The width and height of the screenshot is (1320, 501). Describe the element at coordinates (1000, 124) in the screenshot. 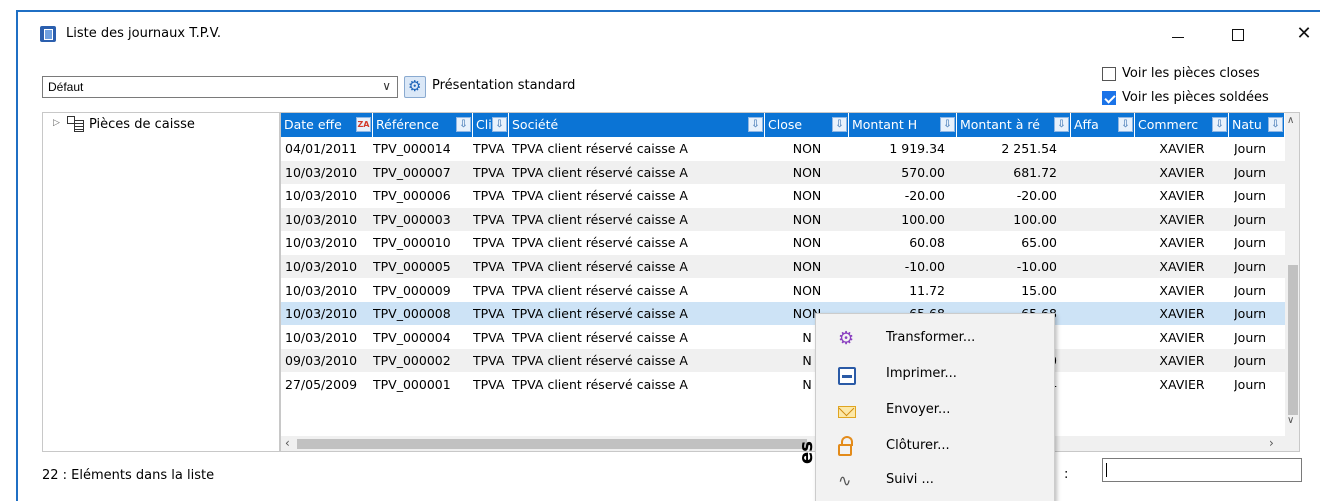

I see `column-header-label: Montant à ré` at that location.